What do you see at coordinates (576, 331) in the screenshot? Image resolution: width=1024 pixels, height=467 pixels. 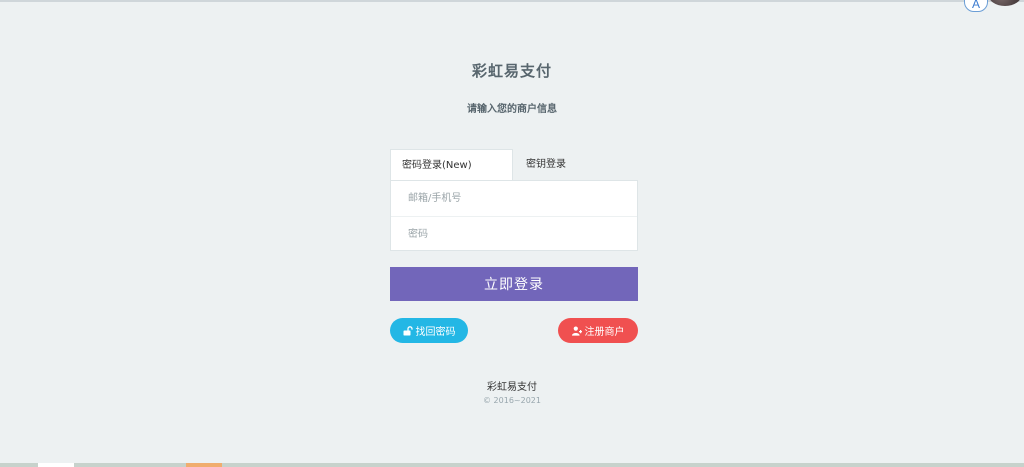 I see `user-plus-icon` at bounding box center [576, 331].